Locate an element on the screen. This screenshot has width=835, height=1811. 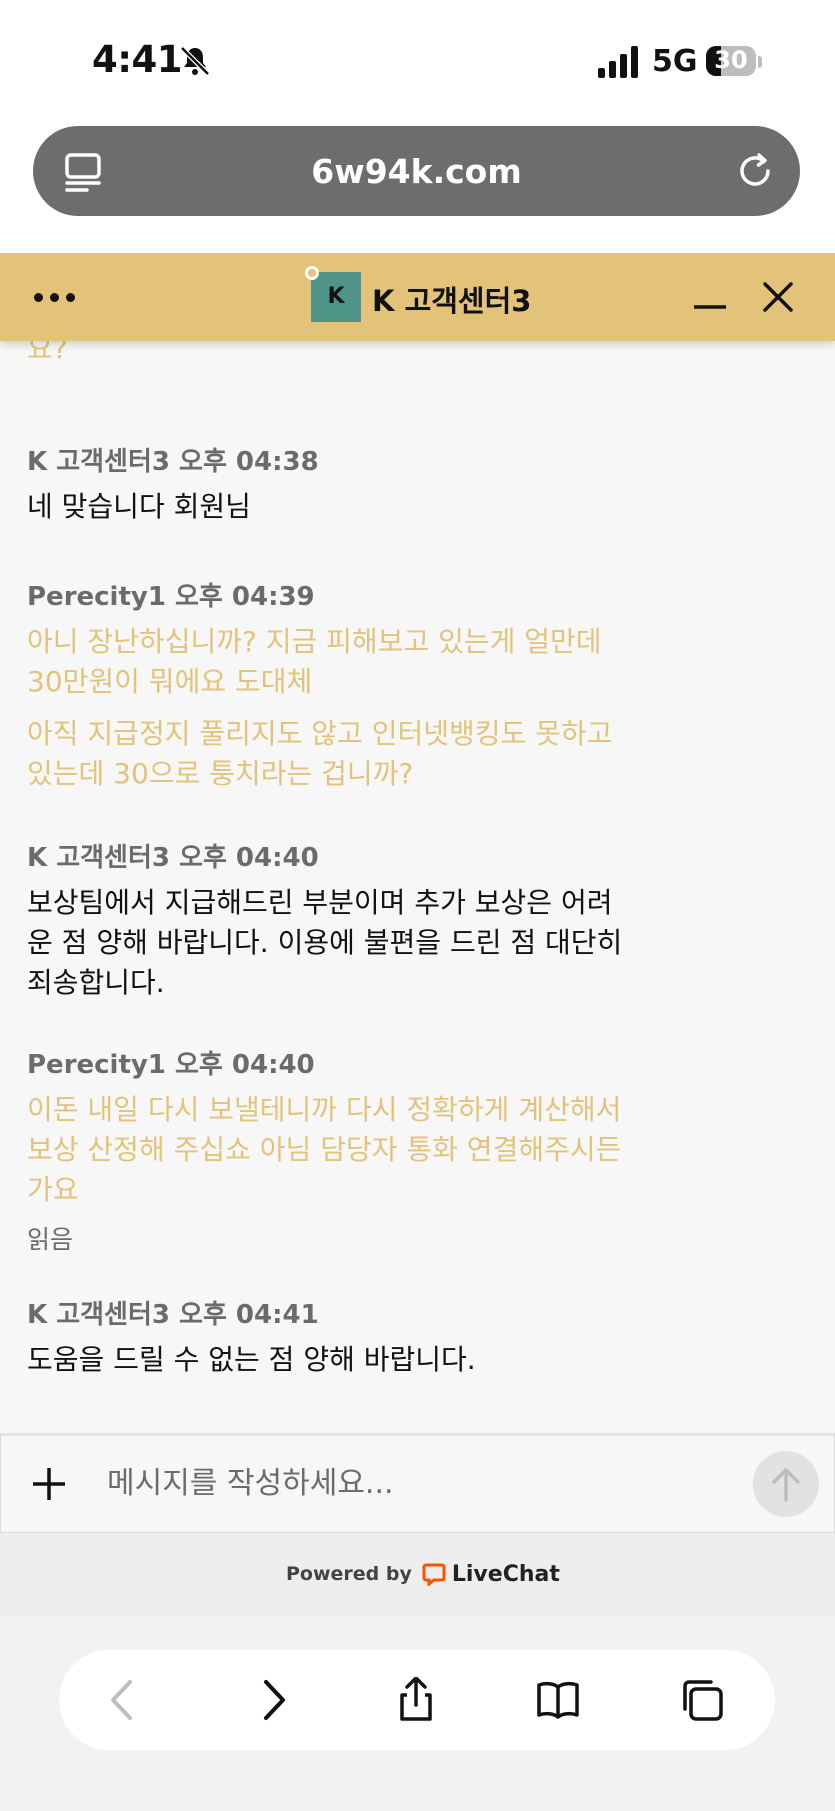
battery-icon: 30 is located at coordinates (734, 61).